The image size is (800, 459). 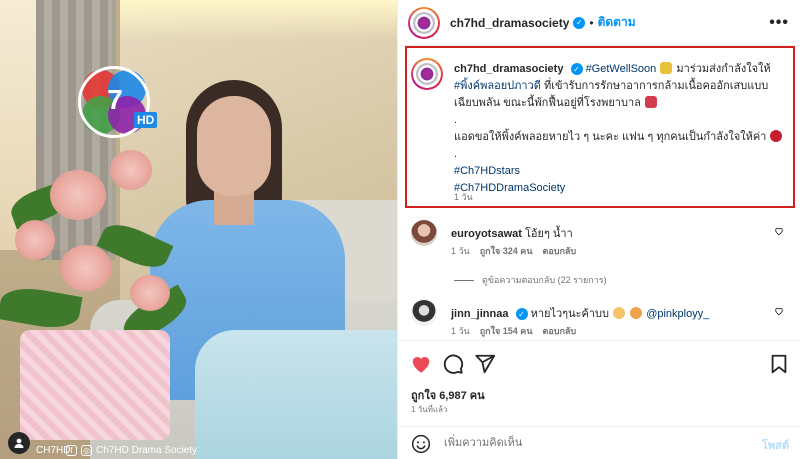 What do you see at coordinates (677, 314) in the screenshot?
I see `comment-mention: @pinkployy_` at bounding box center [677, 314].